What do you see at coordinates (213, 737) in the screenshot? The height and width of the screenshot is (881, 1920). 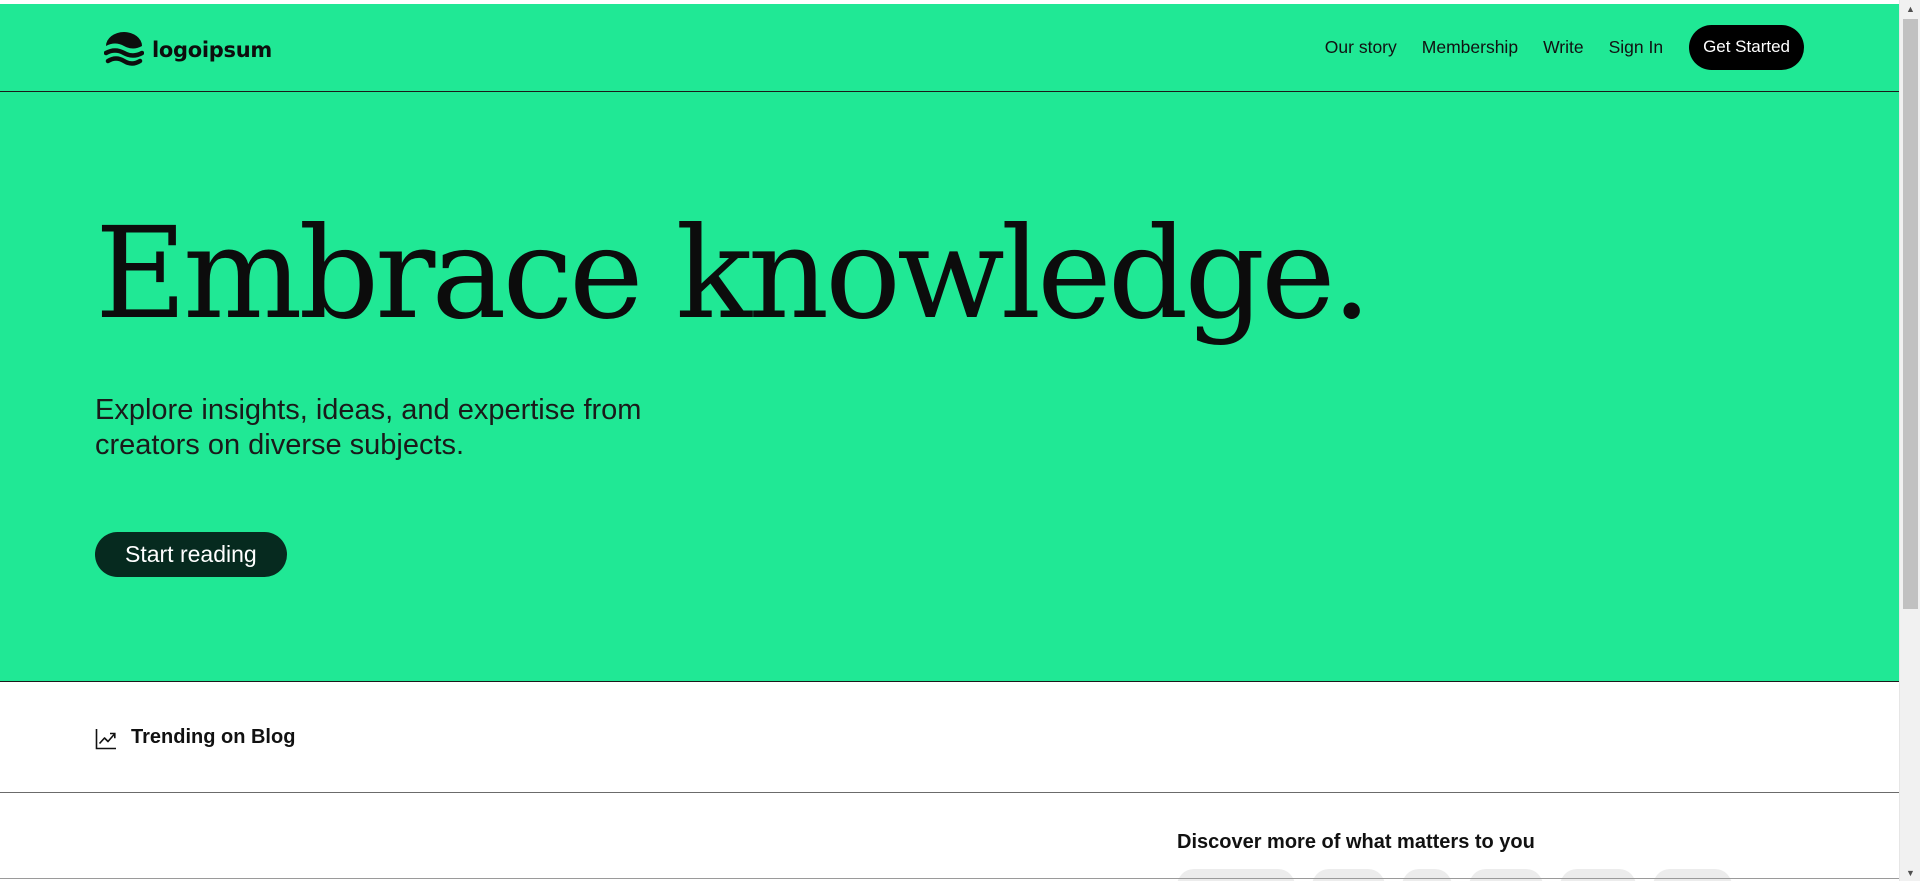 I see `trending-label: Trending on Blog` at bounding box center [213, 737].